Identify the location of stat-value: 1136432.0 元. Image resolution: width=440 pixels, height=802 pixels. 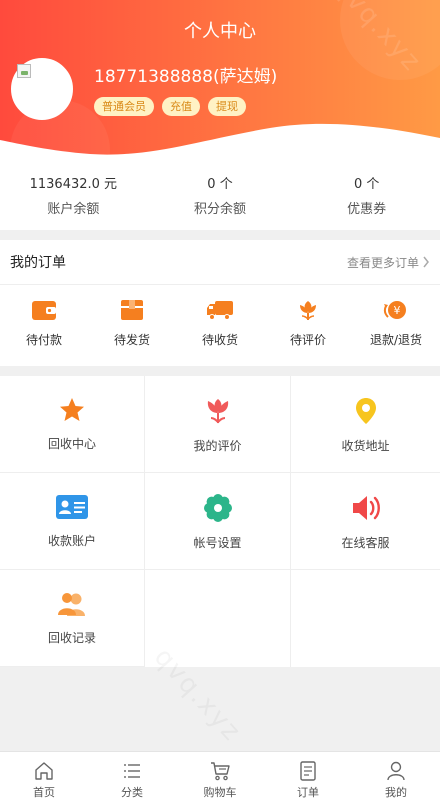
(73, 184).